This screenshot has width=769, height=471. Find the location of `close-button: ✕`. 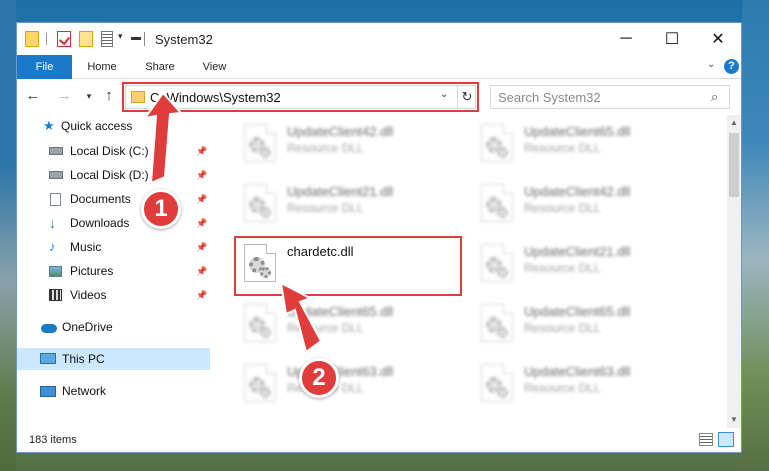

close-button: ✕ is located at coordinates (718, 39).